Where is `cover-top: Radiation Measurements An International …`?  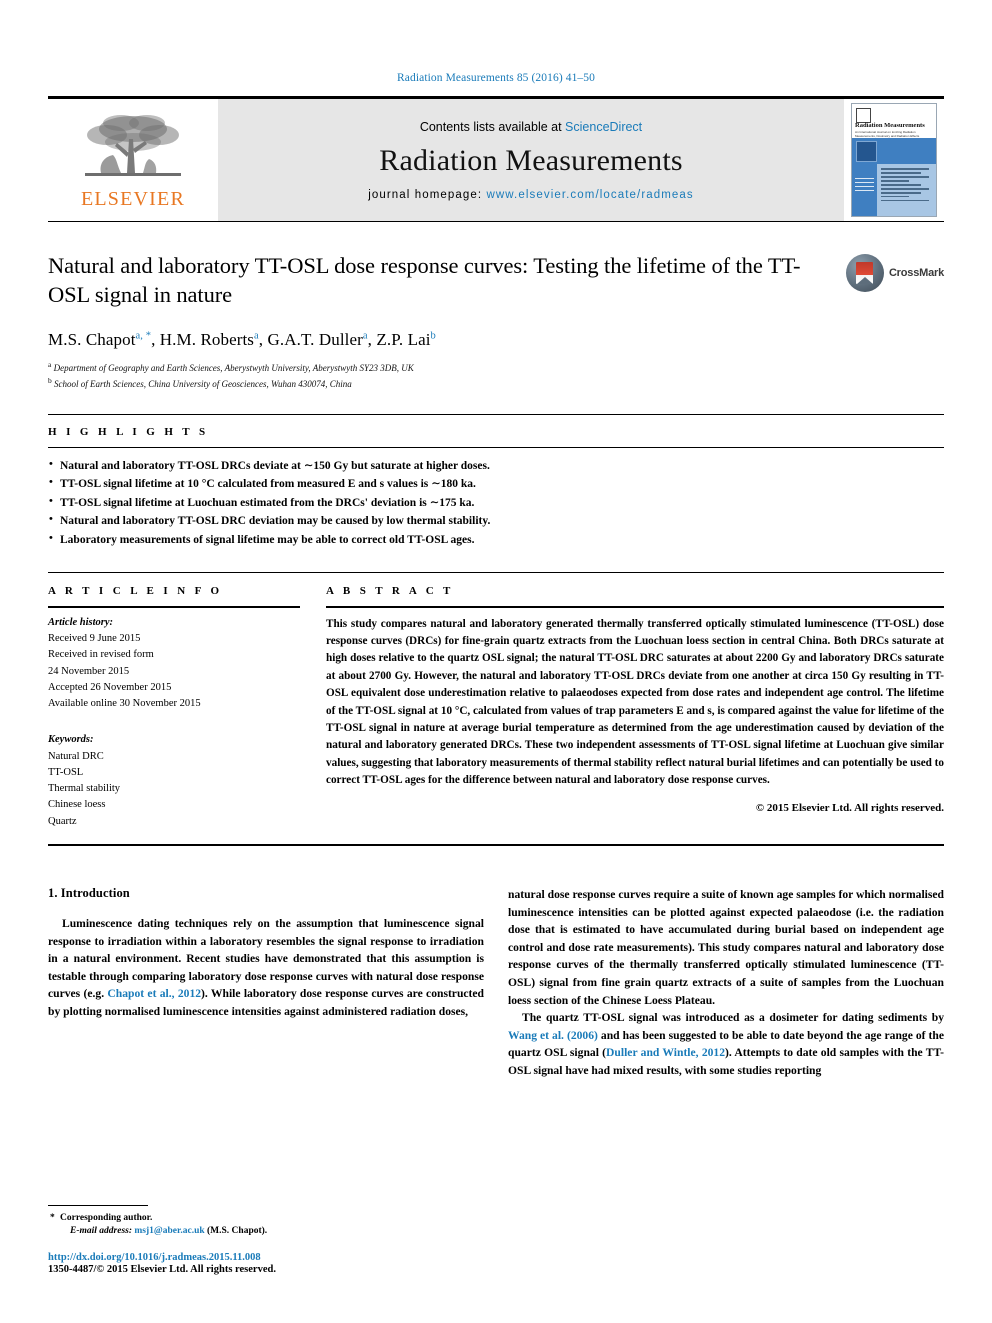
cover-top: Radiation Measurements An International … is located at coordinates (894, 121).